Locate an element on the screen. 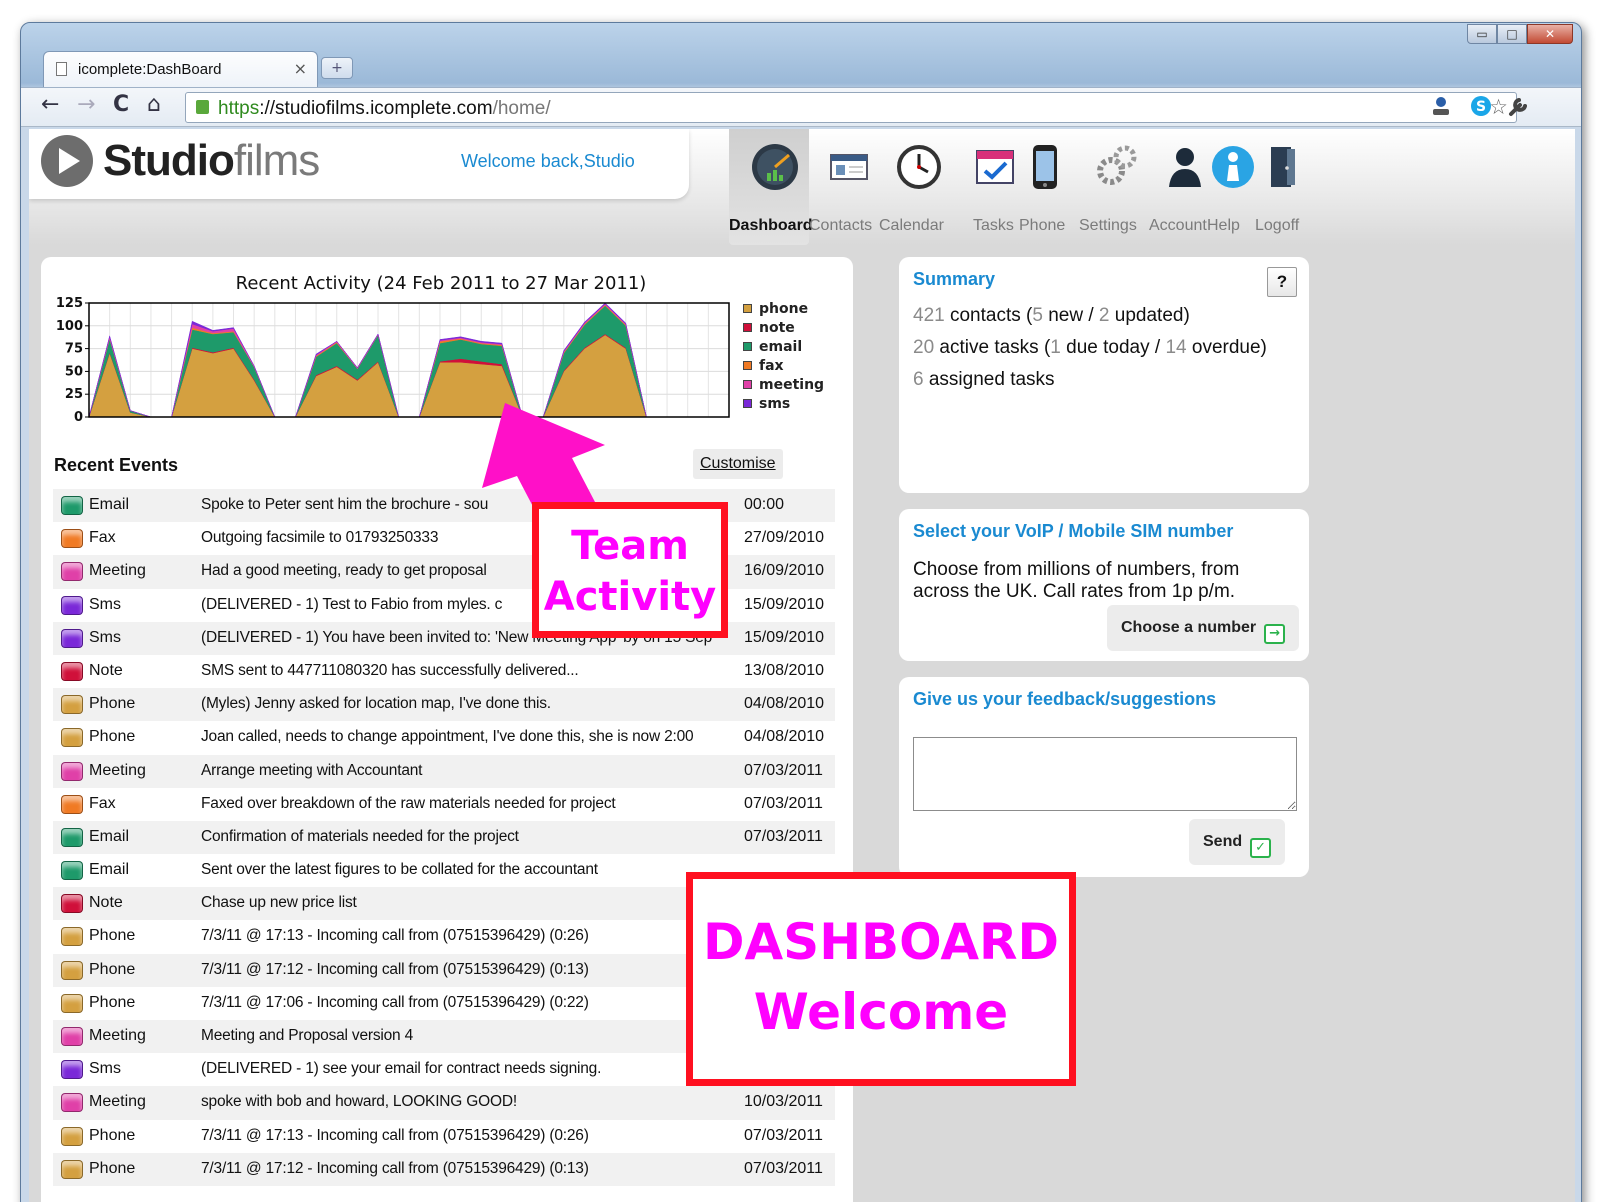 The image size is (1602, 1202). forward-button: → is located at coordinates (86, 104).